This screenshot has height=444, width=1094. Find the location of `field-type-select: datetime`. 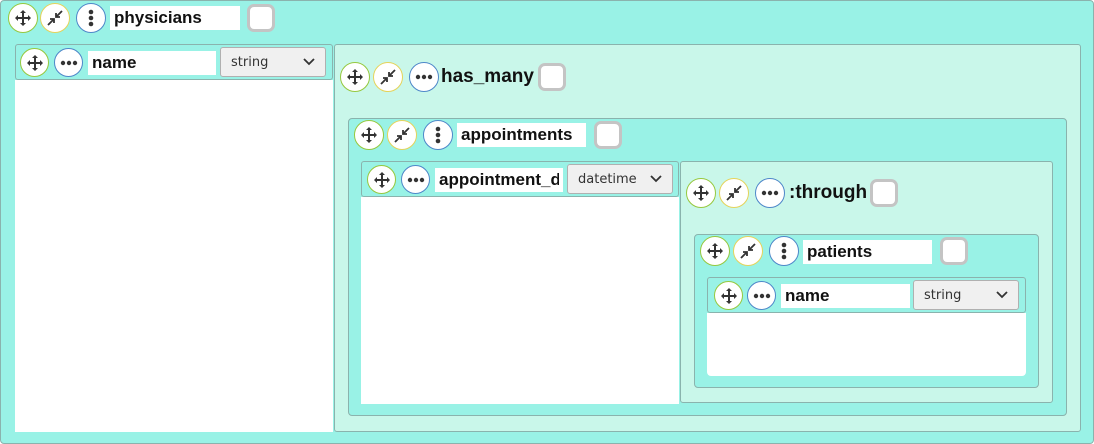

field-type-select: datetime is located at coordinates (620, 179).